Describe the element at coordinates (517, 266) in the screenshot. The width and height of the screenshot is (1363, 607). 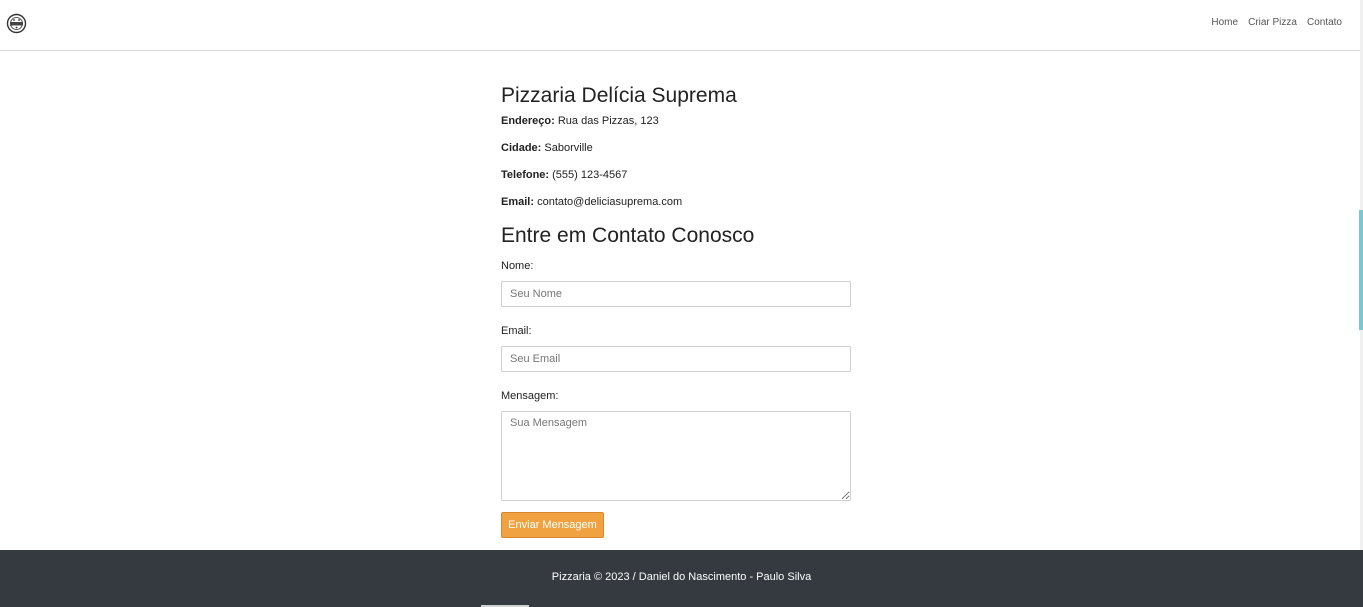
I see `name-label: Nome:` at that location.